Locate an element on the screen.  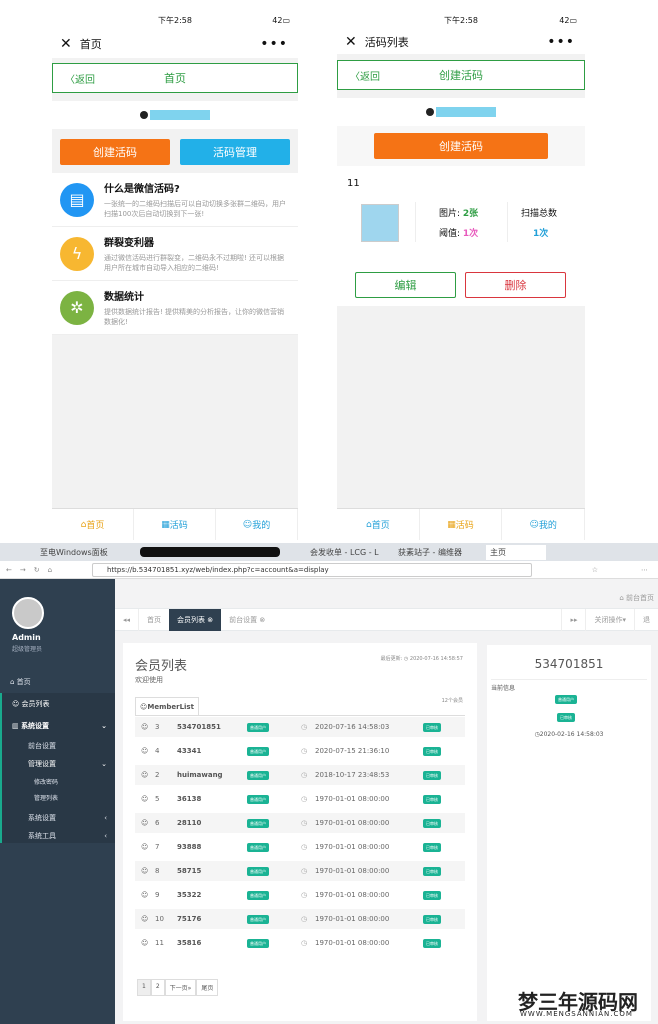
table-row: ☺ 2 huimawang 普通用户 ◷ 2018-10-17 23:48:53 已审核 is located at coordinates (300, 775).